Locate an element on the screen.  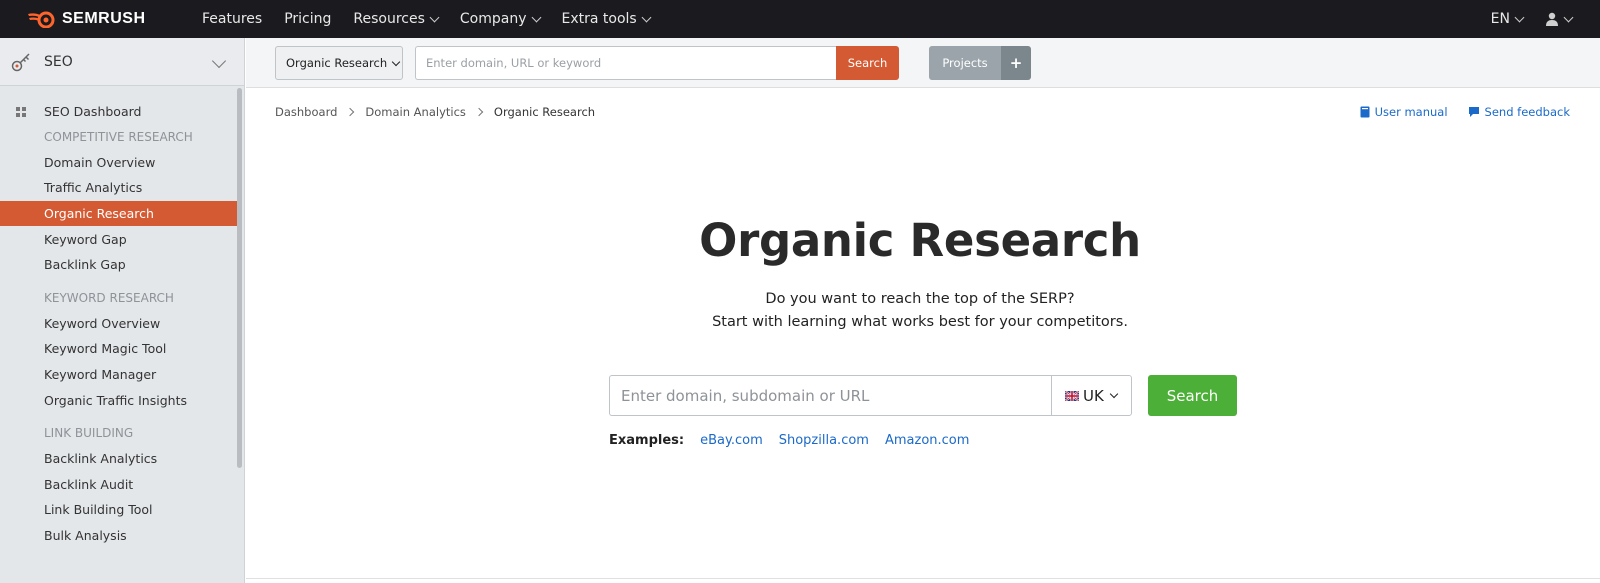
tool-search-bar: Organic Research Search Projects + is located at coordinates (923, 63).